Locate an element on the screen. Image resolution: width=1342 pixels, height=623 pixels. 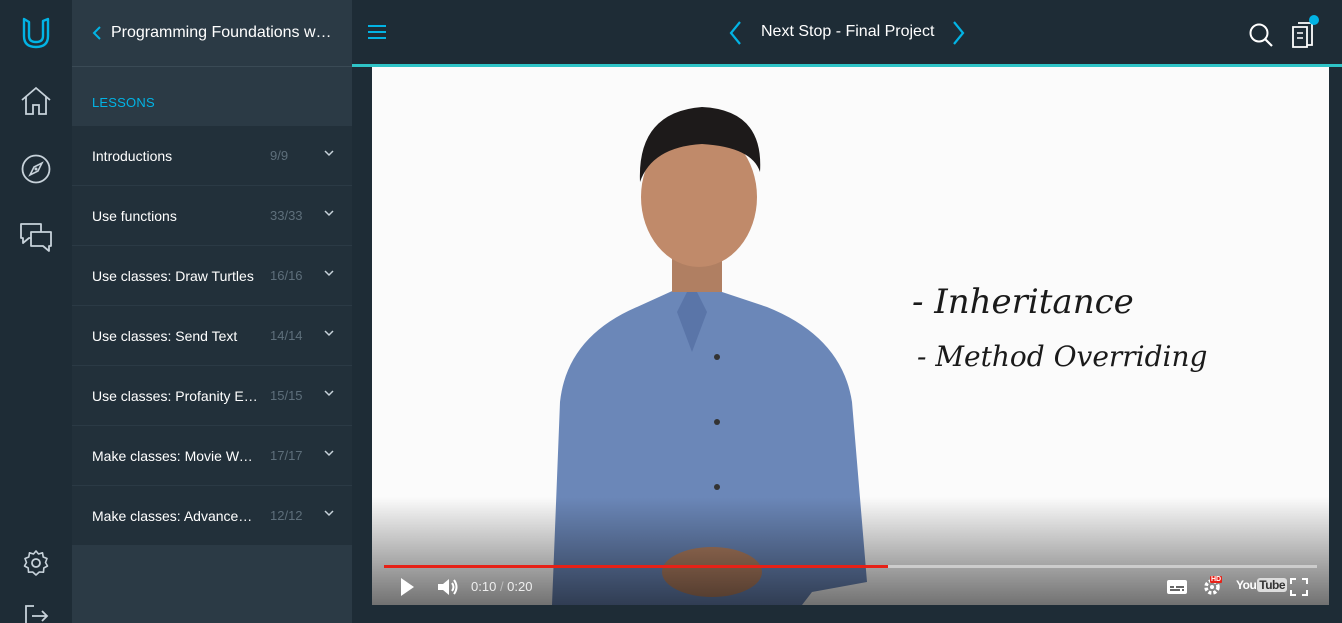
whiteboard-line: - Inheritance is located at coordinates (1023, 302).